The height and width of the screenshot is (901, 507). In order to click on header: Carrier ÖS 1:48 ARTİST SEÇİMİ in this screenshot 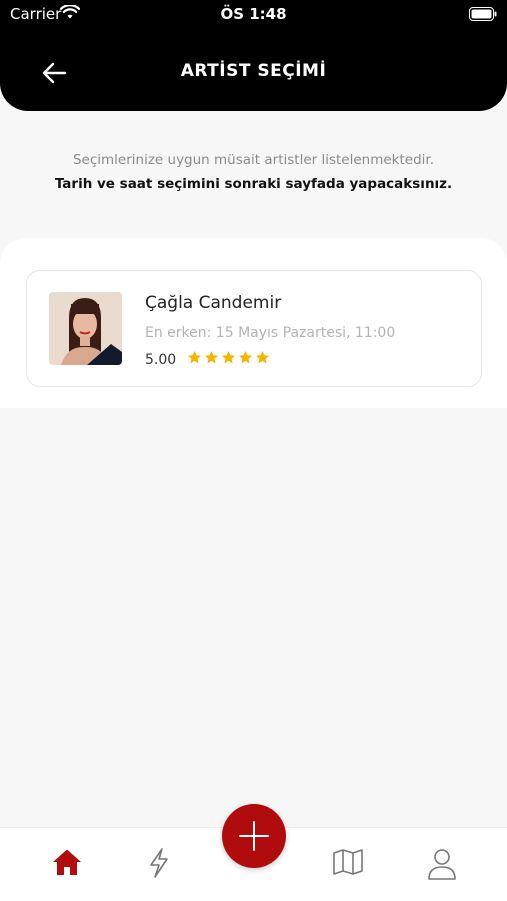, I will do `click(253, 55)`.